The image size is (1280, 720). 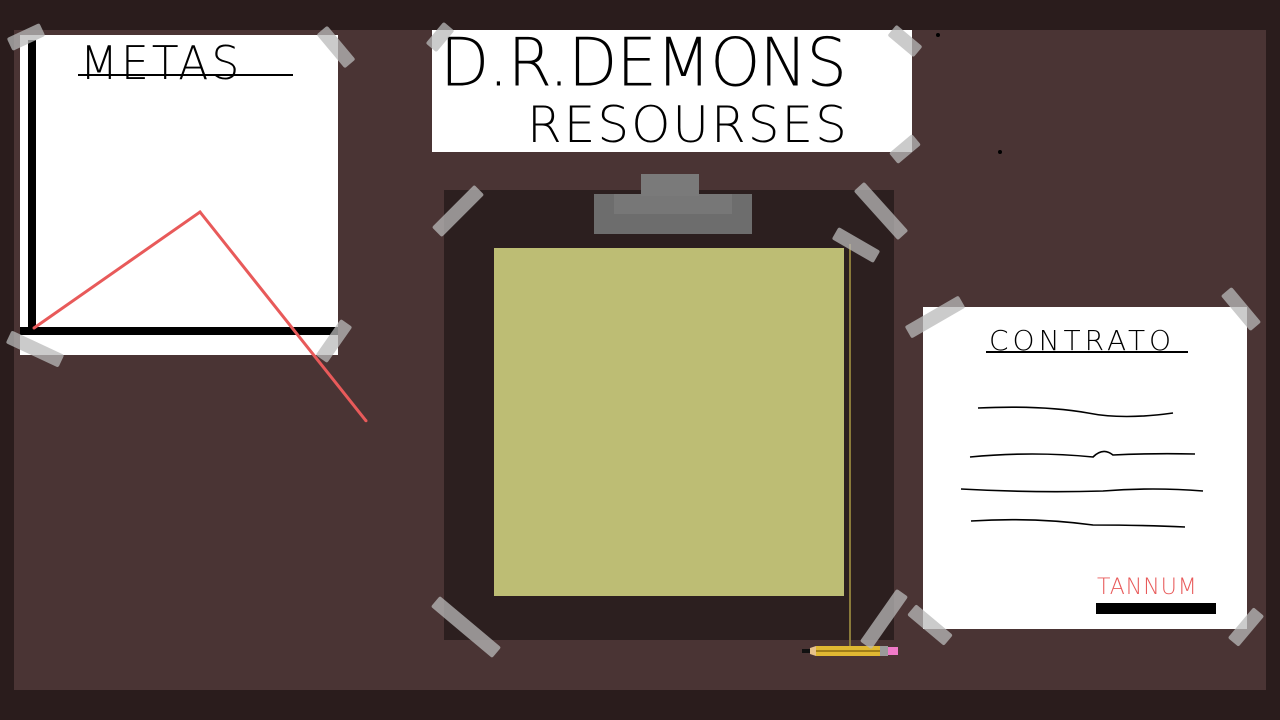 I want to click on chart-series-line, so click(x=200, y=316).